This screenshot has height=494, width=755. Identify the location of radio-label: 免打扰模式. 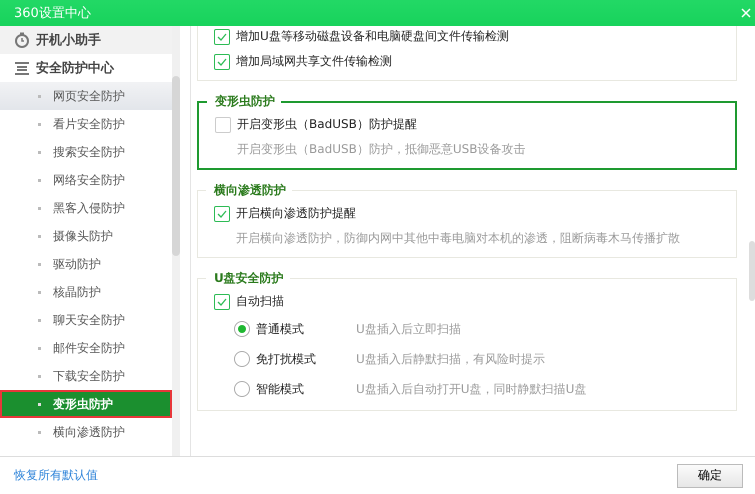
(286, 359).